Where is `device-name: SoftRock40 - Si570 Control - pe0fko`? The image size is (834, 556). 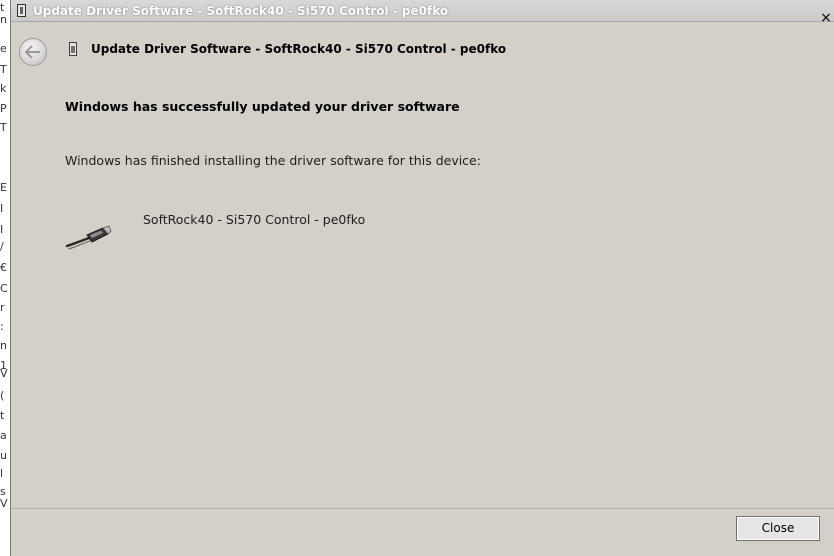 device-name: SoftRock40 - Si570 Control - pe0fko is located at coordinates (254, 219).